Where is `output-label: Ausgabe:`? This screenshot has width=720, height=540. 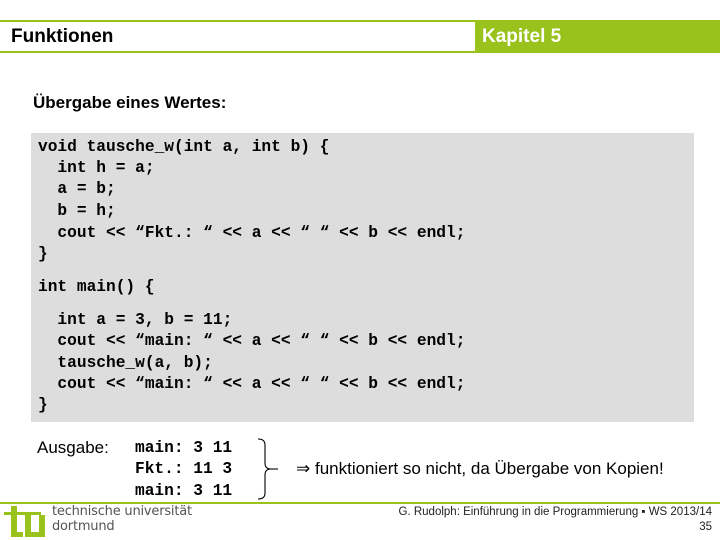
output-label: Ausgabe: is located at coordinates (73, 447).